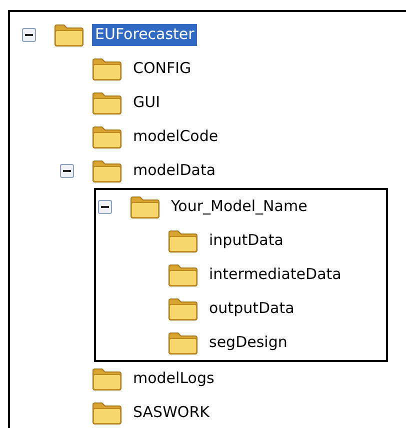 The height and width of the screenshot is (430, 406). Describe the element at coordinates (162, 69) in the screenshot. I see `folder-name: CONFIG` at that location.